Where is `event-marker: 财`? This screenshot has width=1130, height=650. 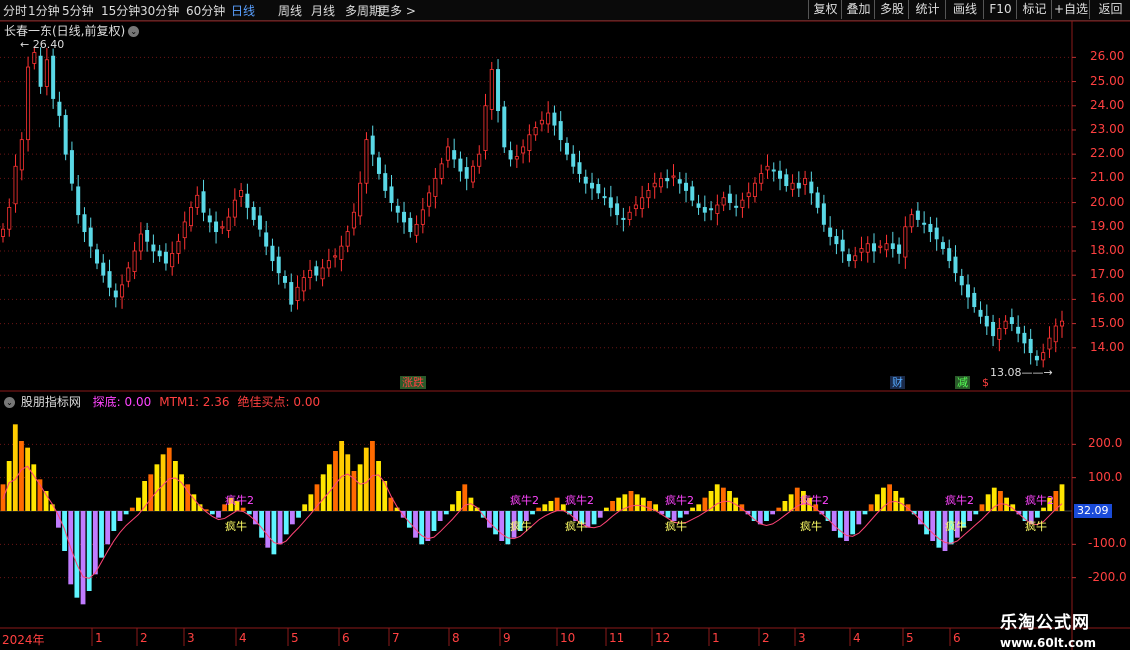
event-marker: 财 is located at coordinates (897, 382).